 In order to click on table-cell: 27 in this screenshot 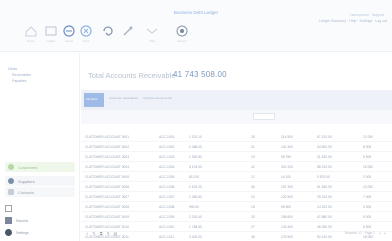, I will do `click(253, 227)`.